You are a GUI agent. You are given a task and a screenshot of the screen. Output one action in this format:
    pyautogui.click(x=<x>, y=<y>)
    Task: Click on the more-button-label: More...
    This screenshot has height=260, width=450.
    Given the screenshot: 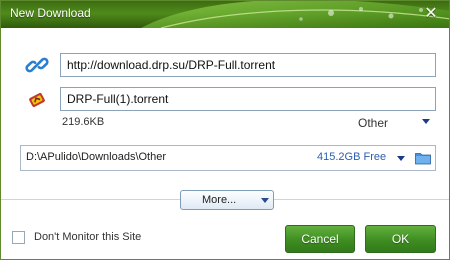 What is the action you would take?
    pyautogui.click(x=219, y=200)
    